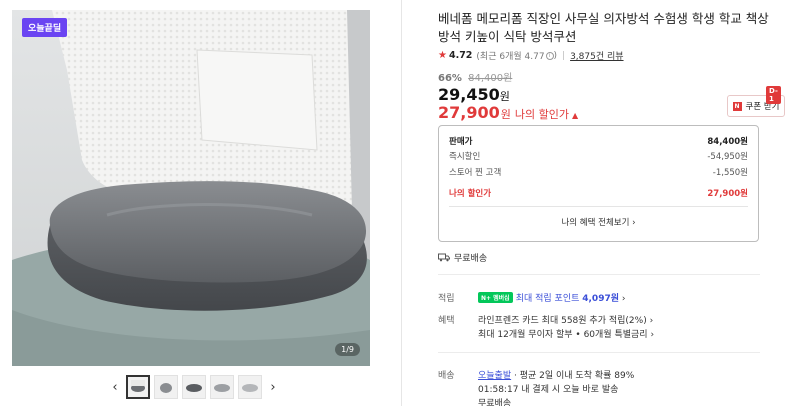  Describe the element at coordinates (598, 222) in the screenshot. I see `view-all-benefits-link: 나의 혜택 전체보기 ›` at that location.